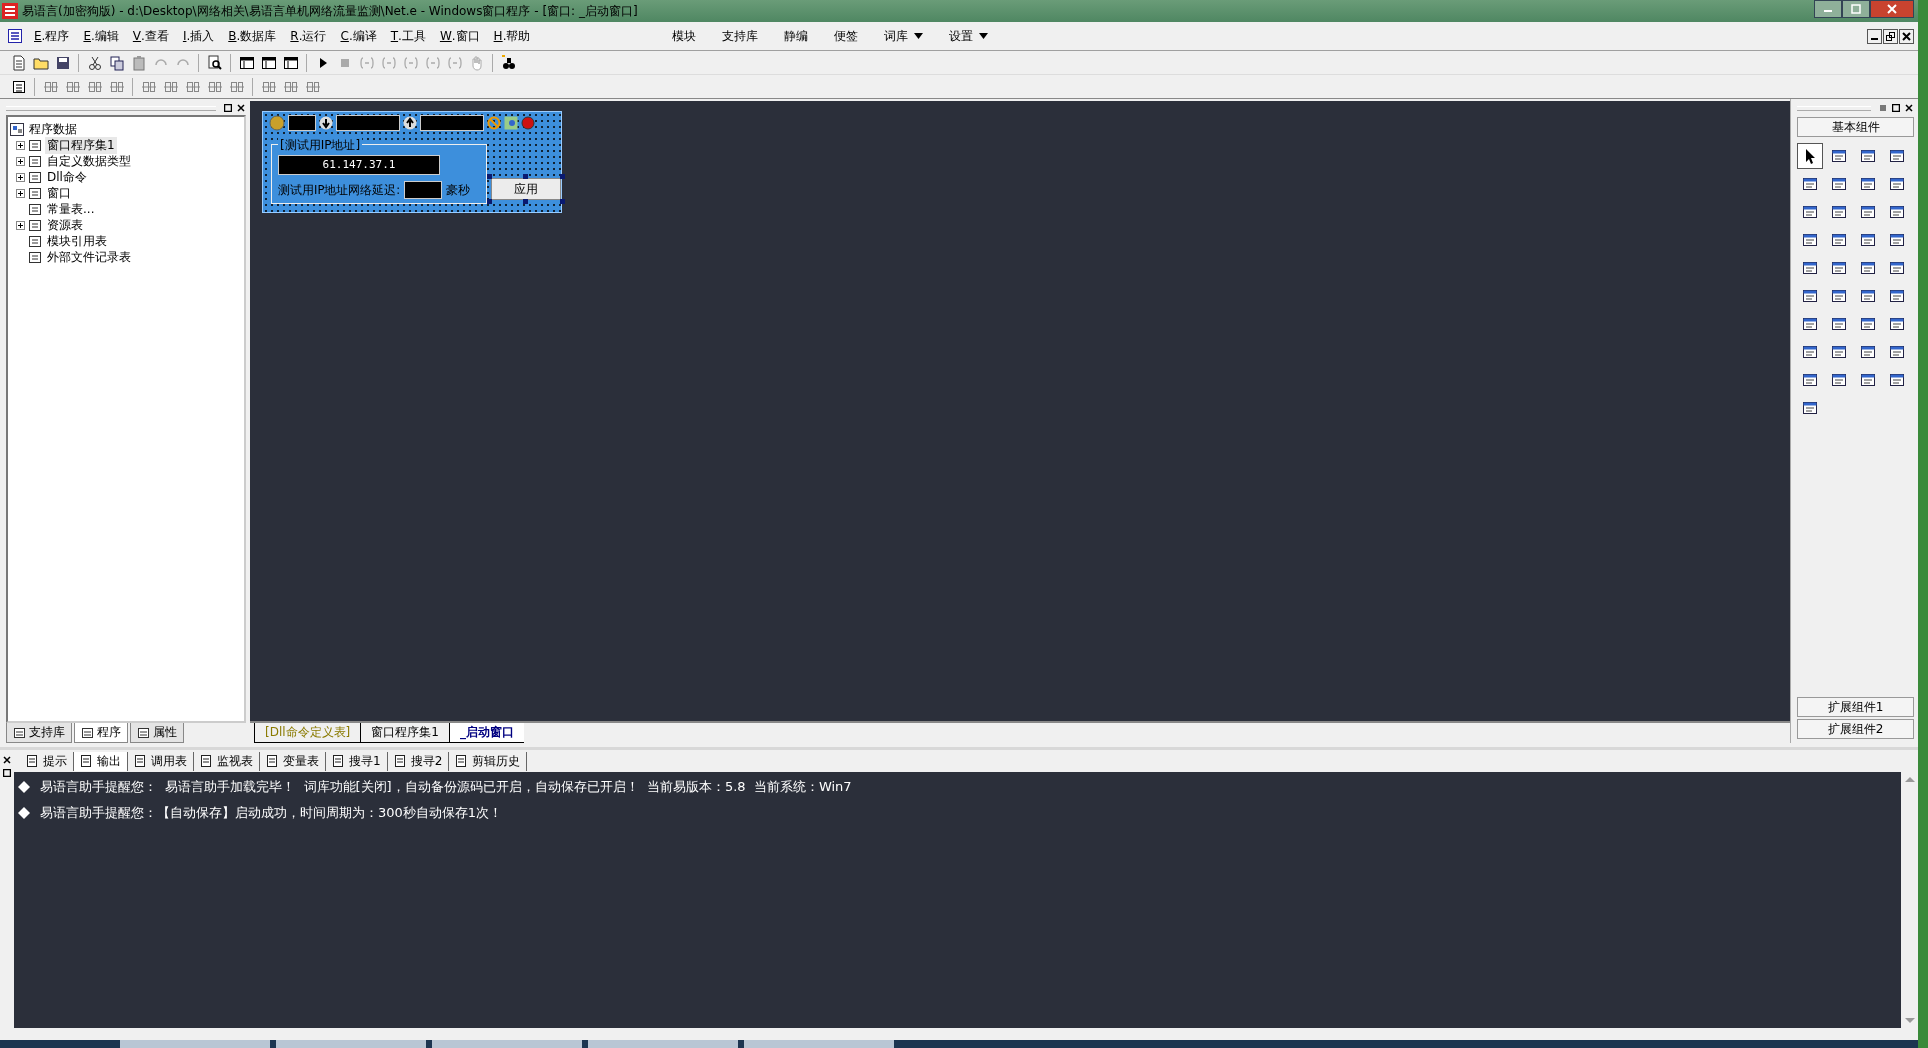 The height and width of the screenshot is (1048, 1928). I want to click on minimize-icon, so click(1874, 39).